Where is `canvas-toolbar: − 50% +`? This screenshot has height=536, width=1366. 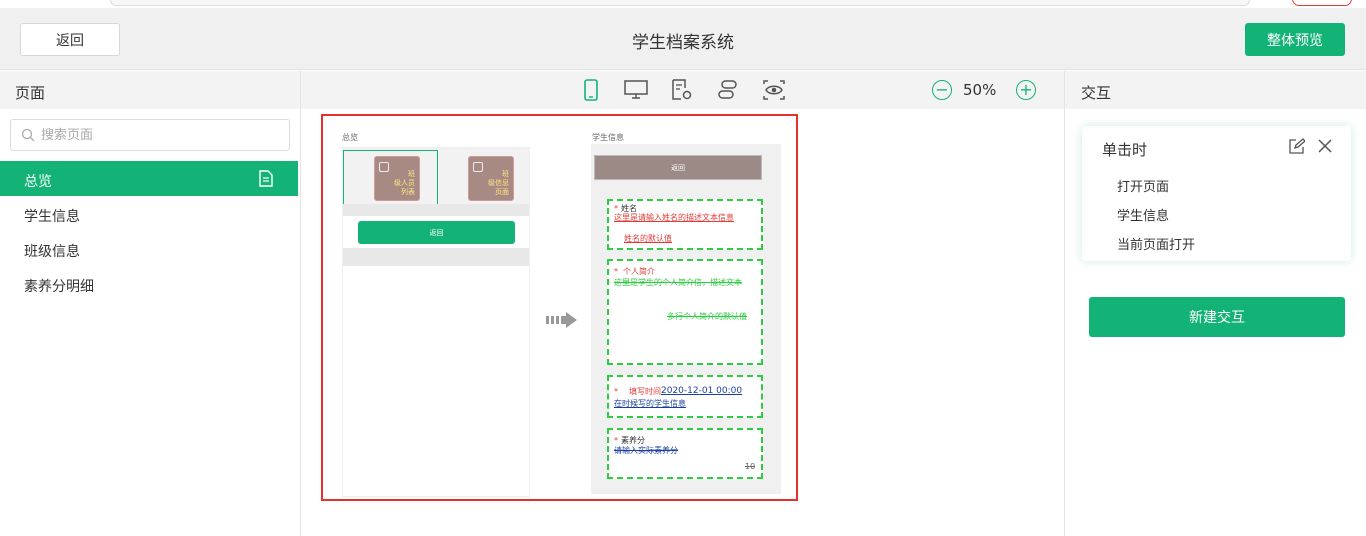 canvas-toolbar: − 50% + is located at coordinates (682, 90).